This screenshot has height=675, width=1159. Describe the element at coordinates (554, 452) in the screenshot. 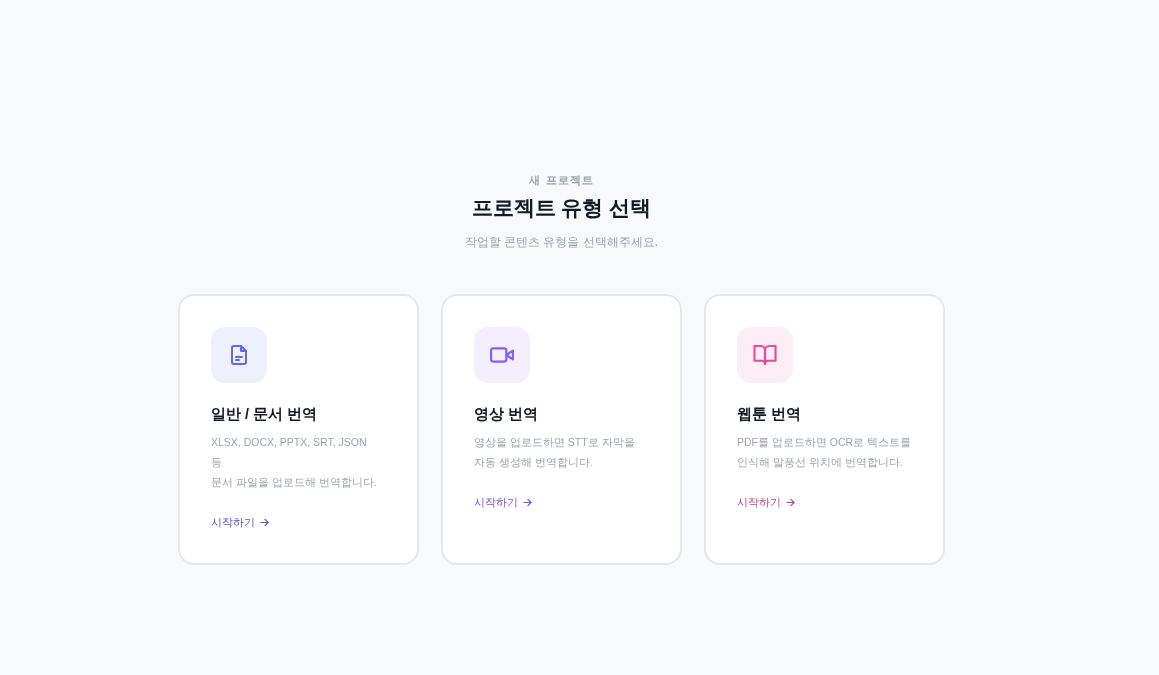

I see `card-description: 영상을 업로드하면 STT로 자막을 자동 생성해 번역합니다.` at that location.